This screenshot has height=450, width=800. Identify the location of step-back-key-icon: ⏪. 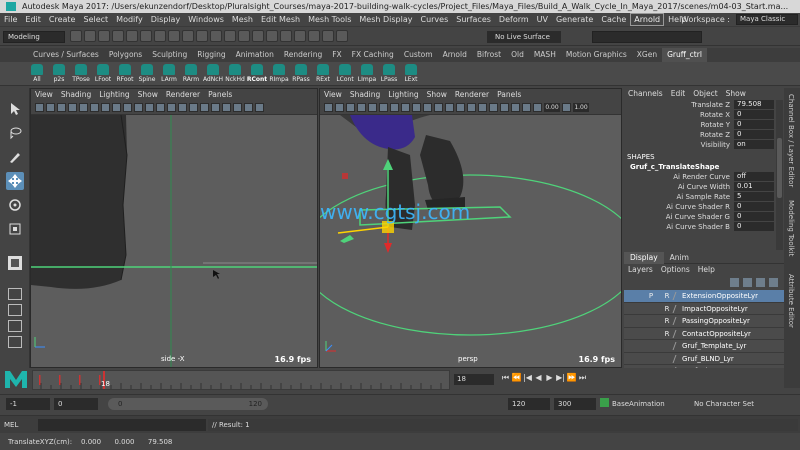
(516, 377).